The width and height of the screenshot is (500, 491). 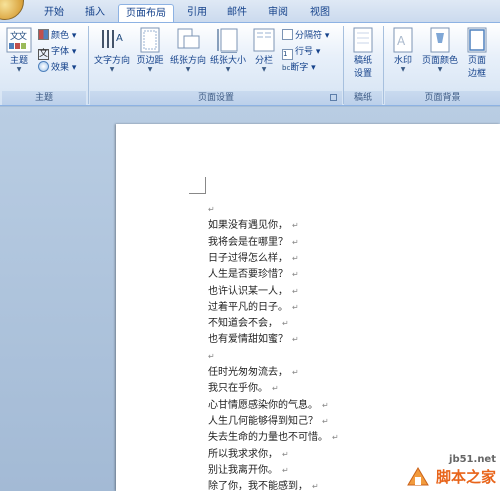 What do you see at coordinates (150, 50) in the screenshot?
I see `margins-button: 页边距 ▼` at bounding box center [150, 50].